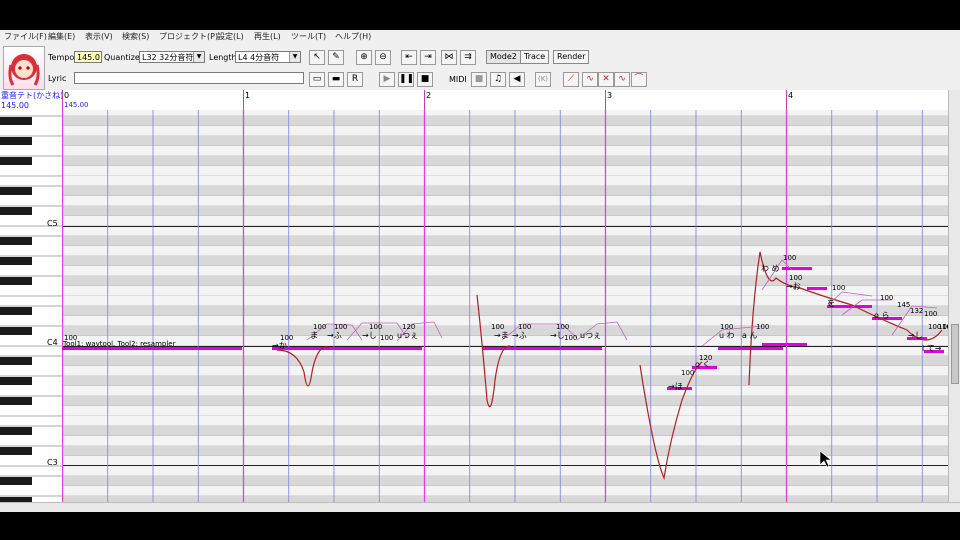 This screenshot has height=540, width=960. I want to click on singer-avatar, so click(24, 68).